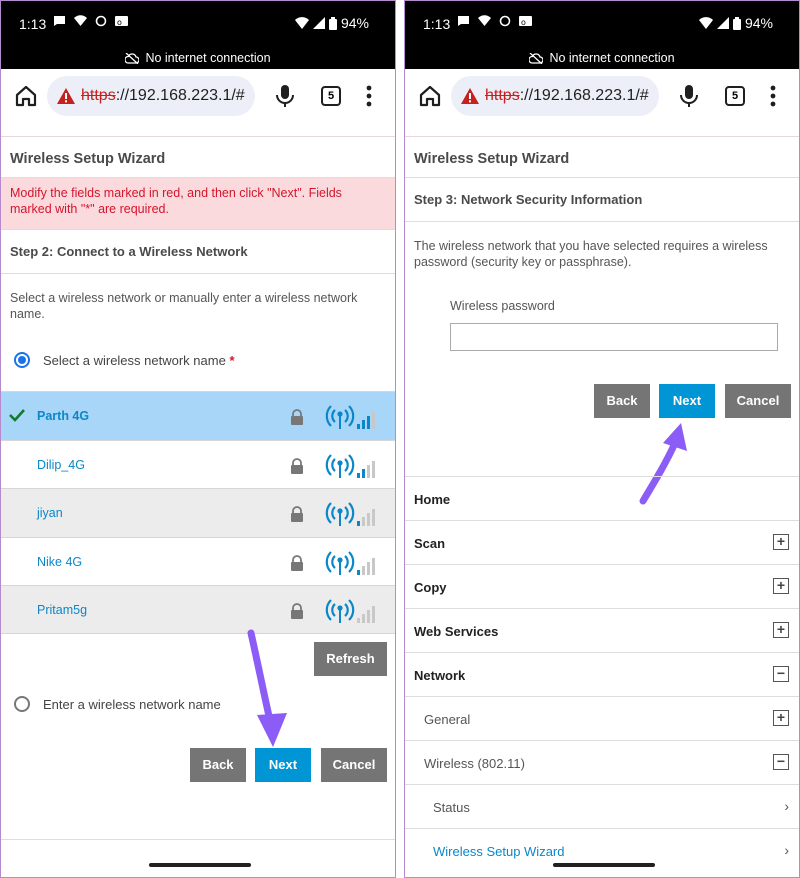  I want to click on menu-label: Scan, so click(430, 543).